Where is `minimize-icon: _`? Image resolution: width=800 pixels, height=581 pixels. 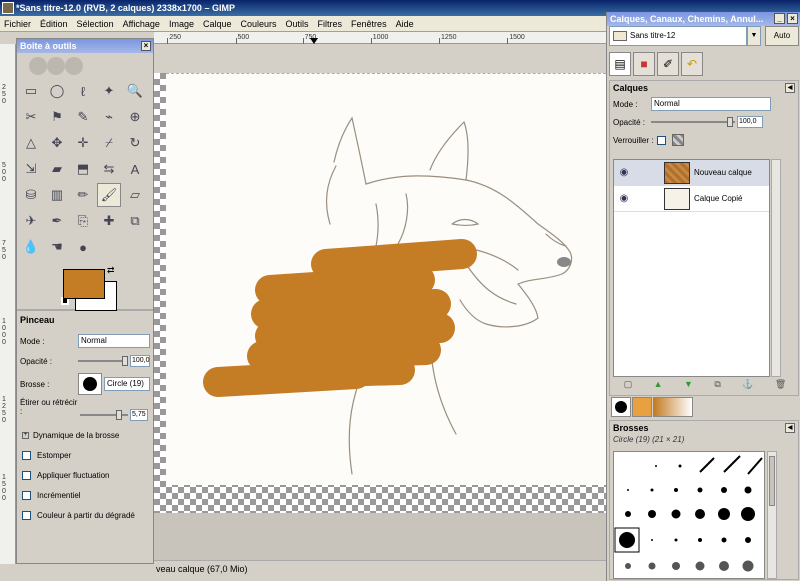
minimize-icon: _ is located at coordinates (779, 18).